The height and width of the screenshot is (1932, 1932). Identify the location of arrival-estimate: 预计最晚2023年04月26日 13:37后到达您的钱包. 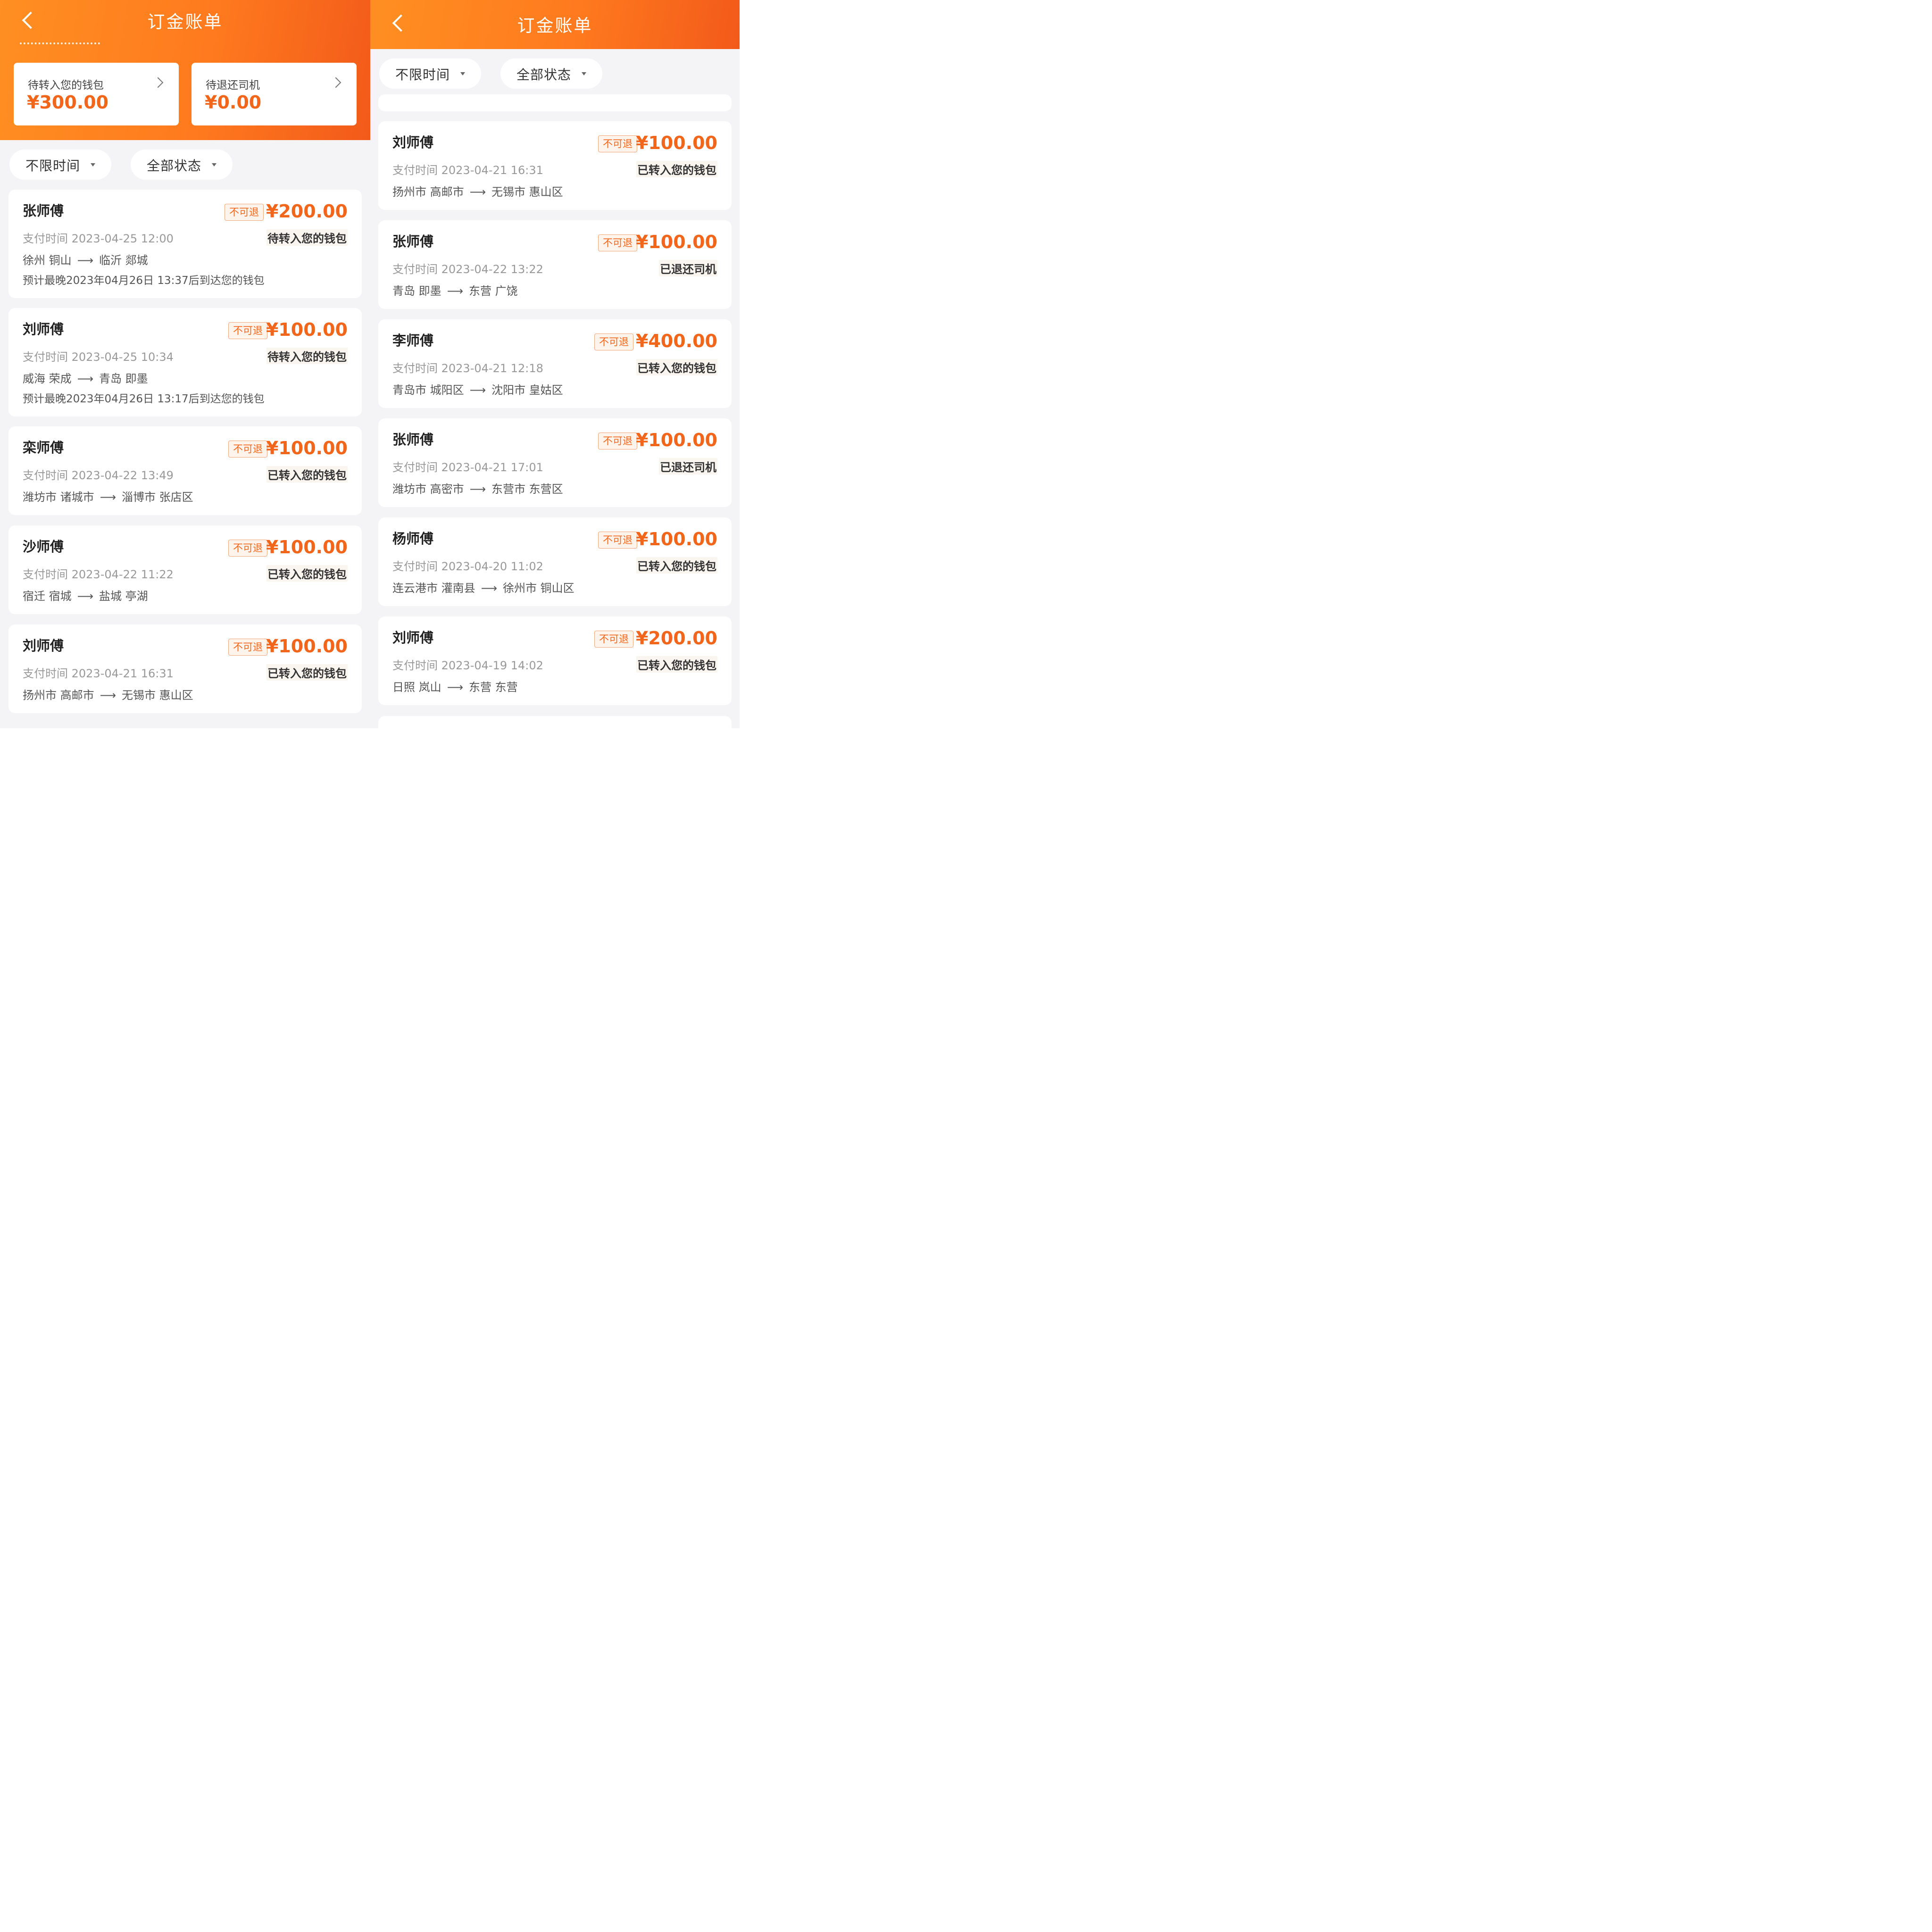
(144, 281).